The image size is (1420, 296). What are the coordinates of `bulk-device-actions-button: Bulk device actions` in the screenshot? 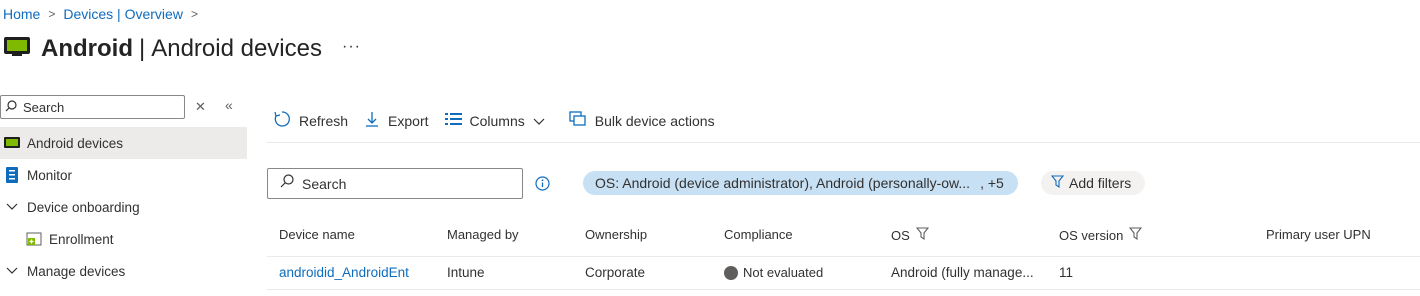 It's located at (642, 120).